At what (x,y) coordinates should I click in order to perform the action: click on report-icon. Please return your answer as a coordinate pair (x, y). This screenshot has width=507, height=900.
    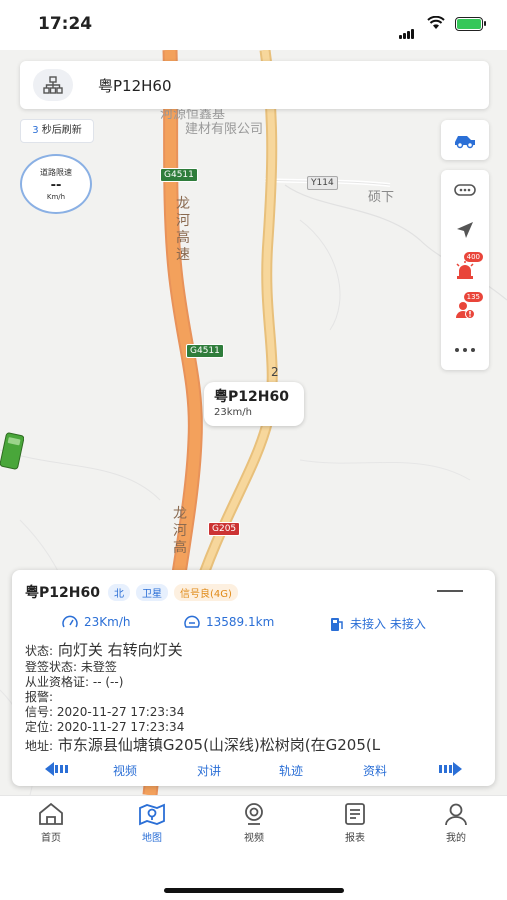
    Looking at the image, I should click on (355, 814).